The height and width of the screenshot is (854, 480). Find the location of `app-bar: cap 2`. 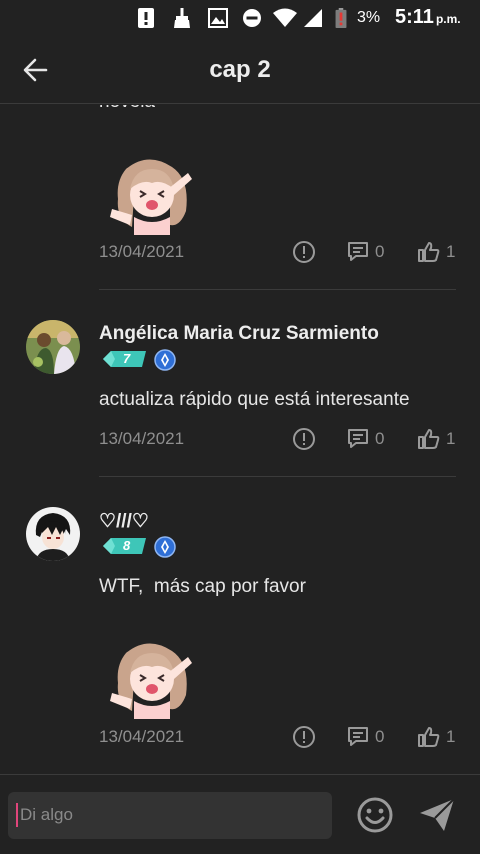

app-bar: cap 2 is located at coordinates (240, 70).